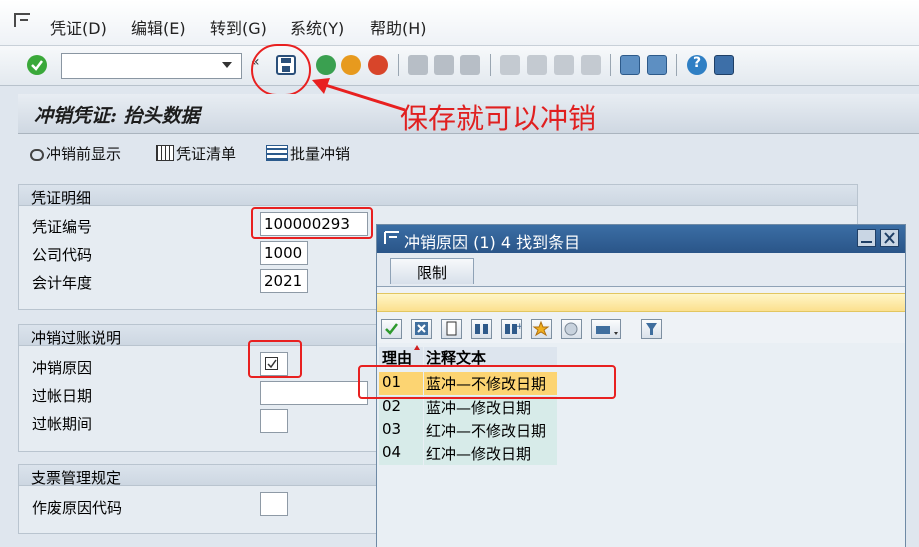 This screenshot has width=919, height=547. Describe the element at coordinates (401, 407) in the screenshot. I see `reason-code: 02` at that location.